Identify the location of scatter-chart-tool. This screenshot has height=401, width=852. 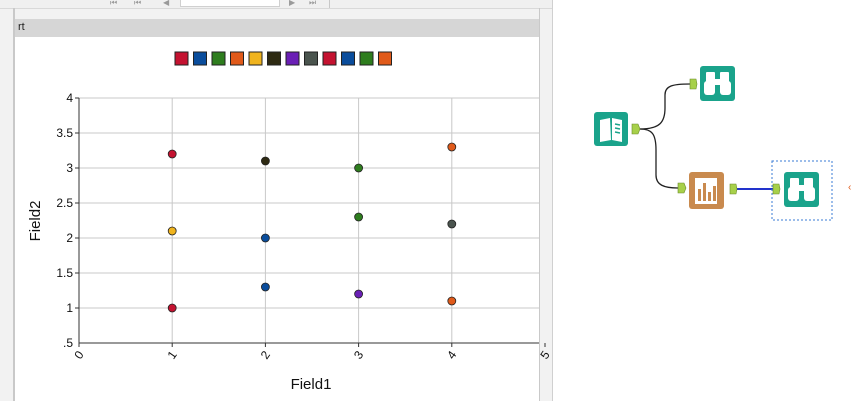
(707, 190).